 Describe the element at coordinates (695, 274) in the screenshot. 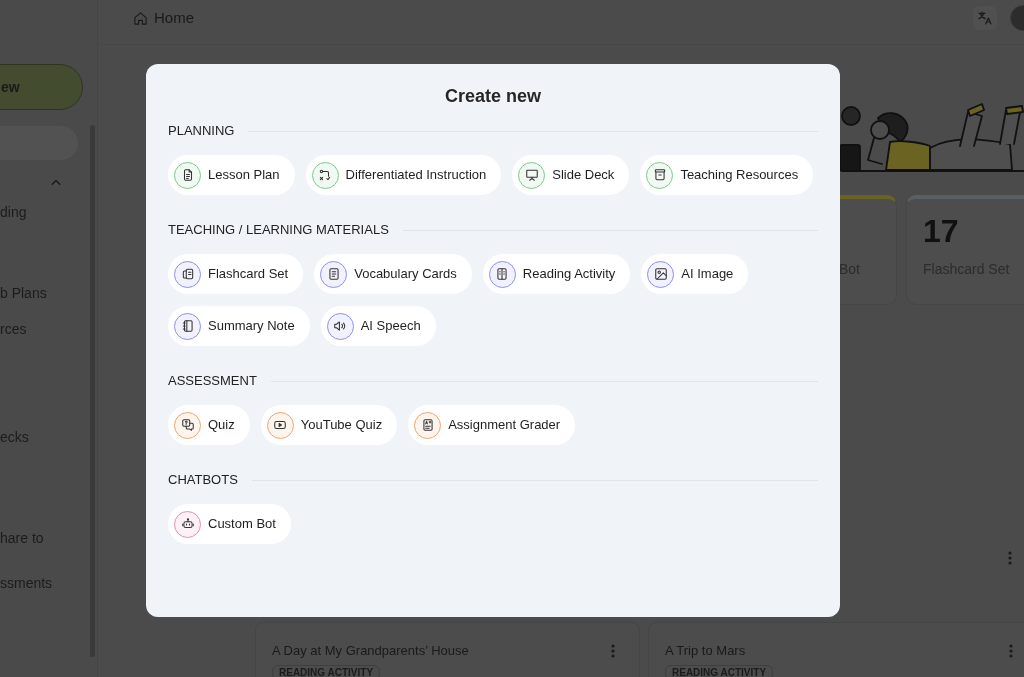

I see `create-option-button: AI Image` at that location.